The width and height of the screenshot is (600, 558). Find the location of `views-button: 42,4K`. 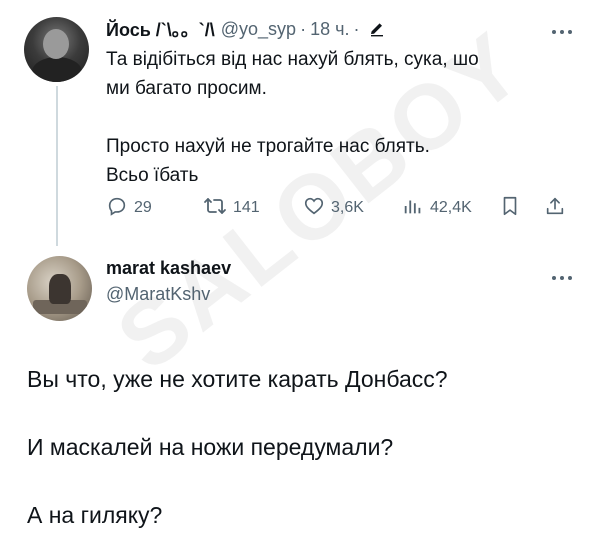

views-button: 42,4K is located at coordinates (437, 208).